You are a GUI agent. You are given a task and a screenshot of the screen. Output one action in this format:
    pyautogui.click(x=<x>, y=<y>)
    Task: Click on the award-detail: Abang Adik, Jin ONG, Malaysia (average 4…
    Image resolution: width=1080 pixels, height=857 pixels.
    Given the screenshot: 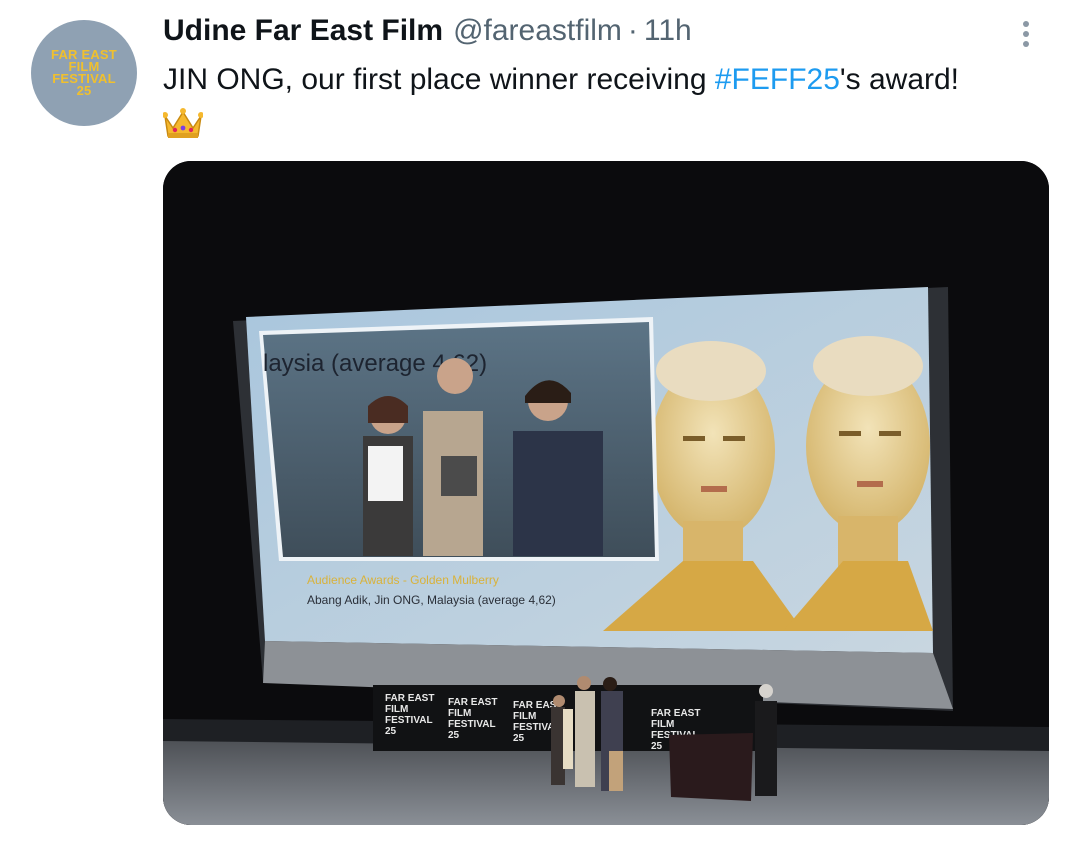 What is the action you would take?
    pyautogui.click(x=431, y=600)
    